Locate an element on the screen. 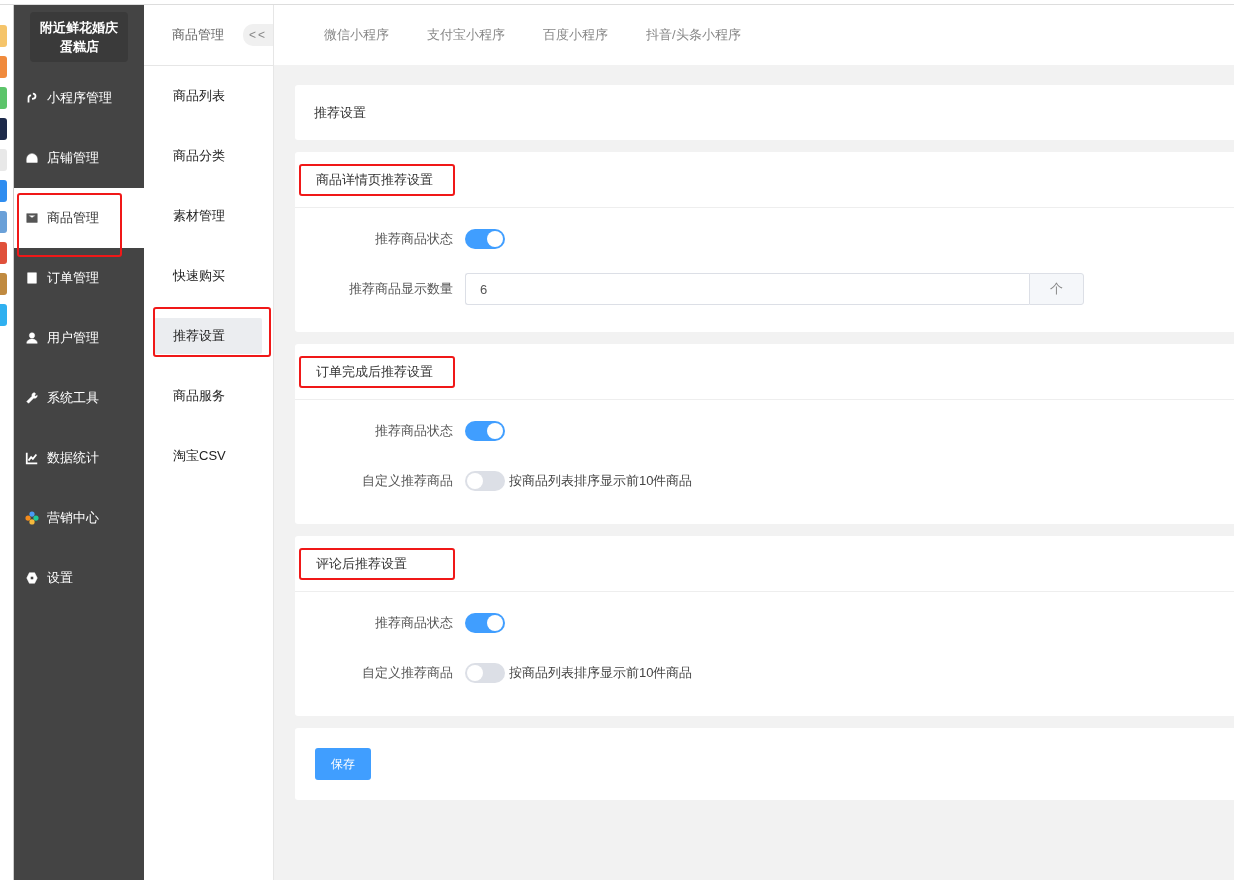 Image resolution: width=1234 pixels, height=880 pixels. sidebar-item: 用户管理 is located at coordinates (79, 338).